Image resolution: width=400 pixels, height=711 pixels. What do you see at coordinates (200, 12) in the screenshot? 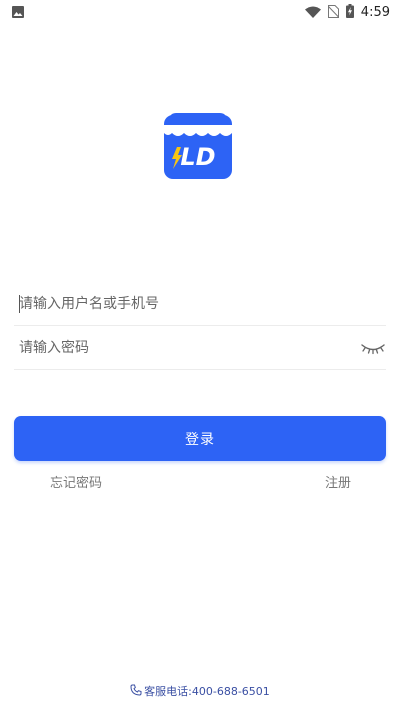
I see `status-bar: 4:59` at bounding box center [200, 12].